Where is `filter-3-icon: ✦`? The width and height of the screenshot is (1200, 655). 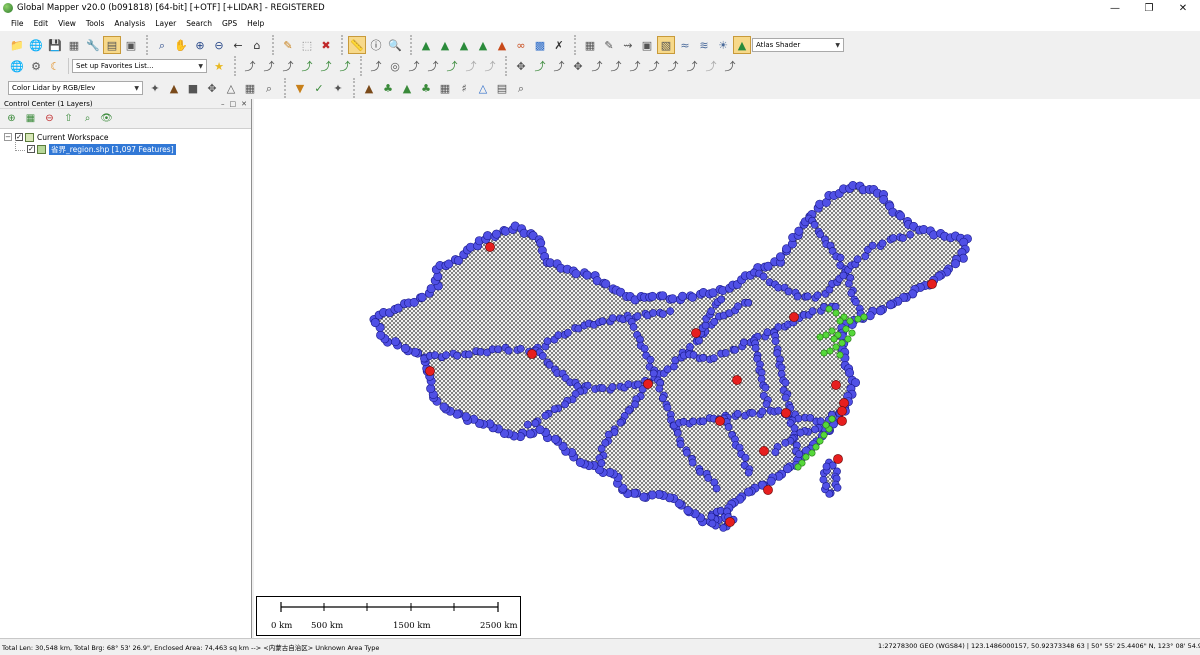 filter-3-icon: ✦ is located at coordinates (338, 88).